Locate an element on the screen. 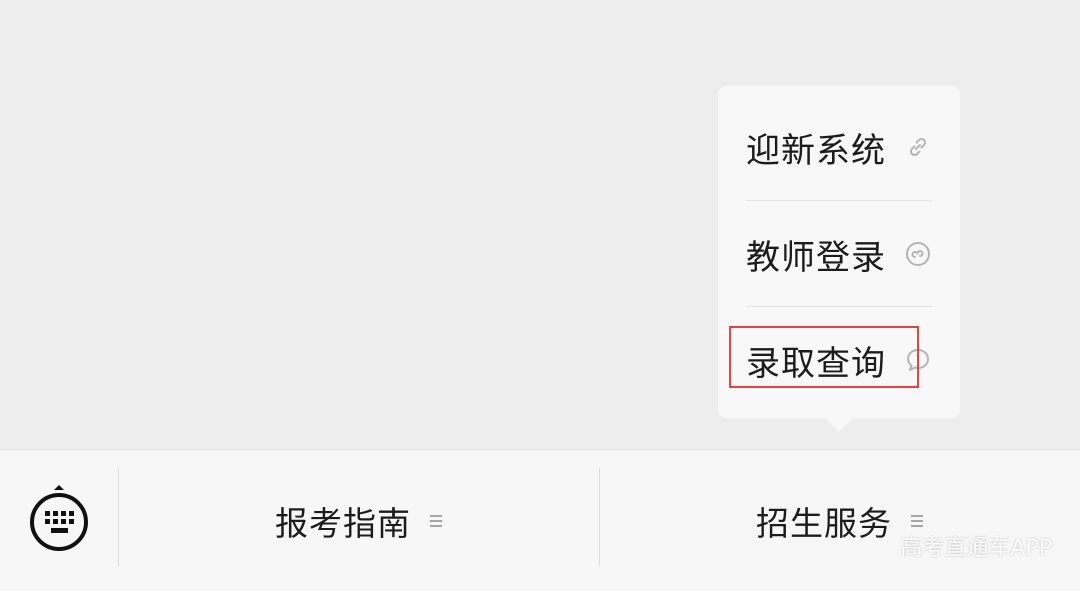  tab-label: 招生服务 is located at coordinates (824, 523).